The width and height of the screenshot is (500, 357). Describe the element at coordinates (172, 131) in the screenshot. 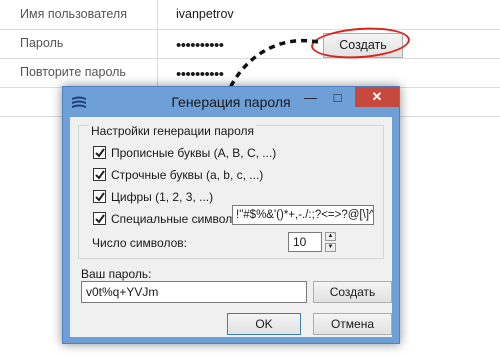

I see `settings-group-title: Настройки генерации пароля` at that location.